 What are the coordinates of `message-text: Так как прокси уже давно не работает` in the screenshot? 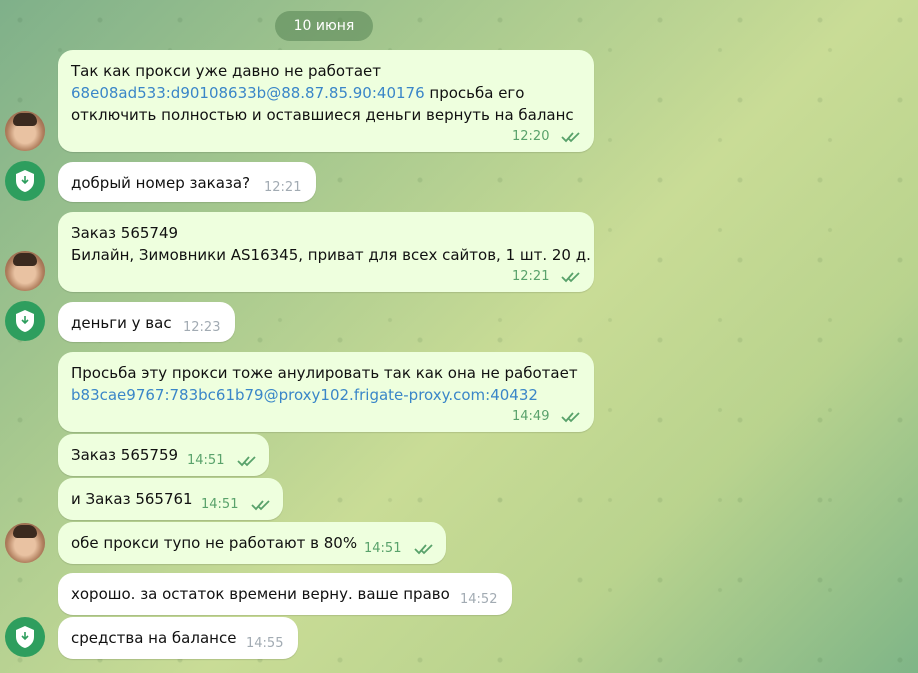 It's located at (226, 71).